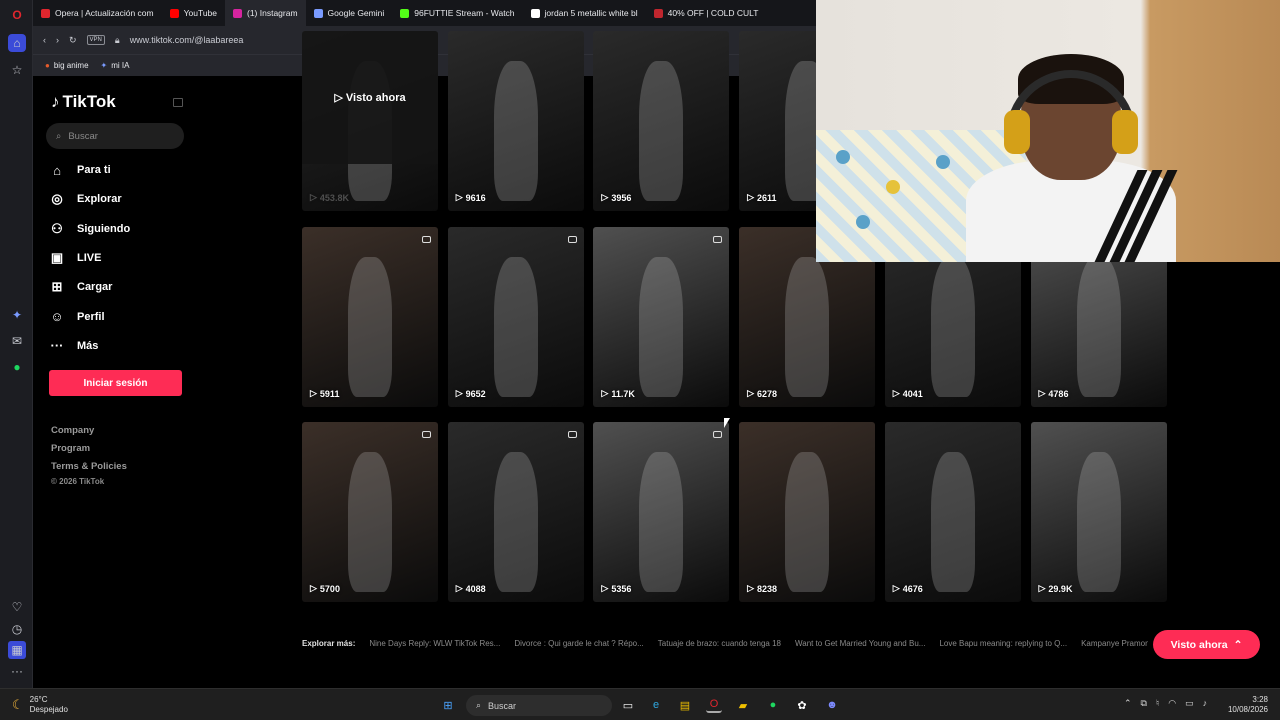  What do you see at coordinates (17, 607) in the screenshot?
I see `heart-icon: ♡` at bounding box center [17, 607].